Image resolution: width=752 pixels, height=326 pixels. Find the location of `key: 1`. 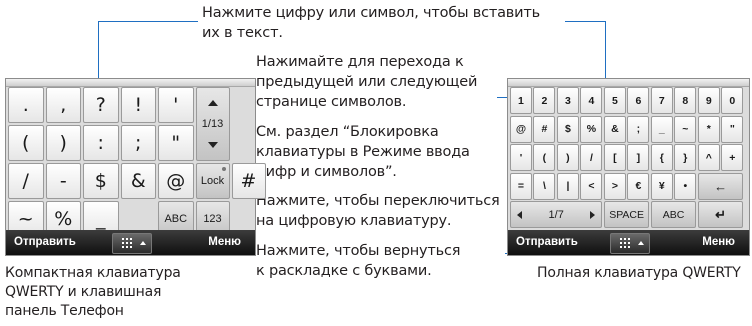

key: 1 is located at coordinates (521, 100).